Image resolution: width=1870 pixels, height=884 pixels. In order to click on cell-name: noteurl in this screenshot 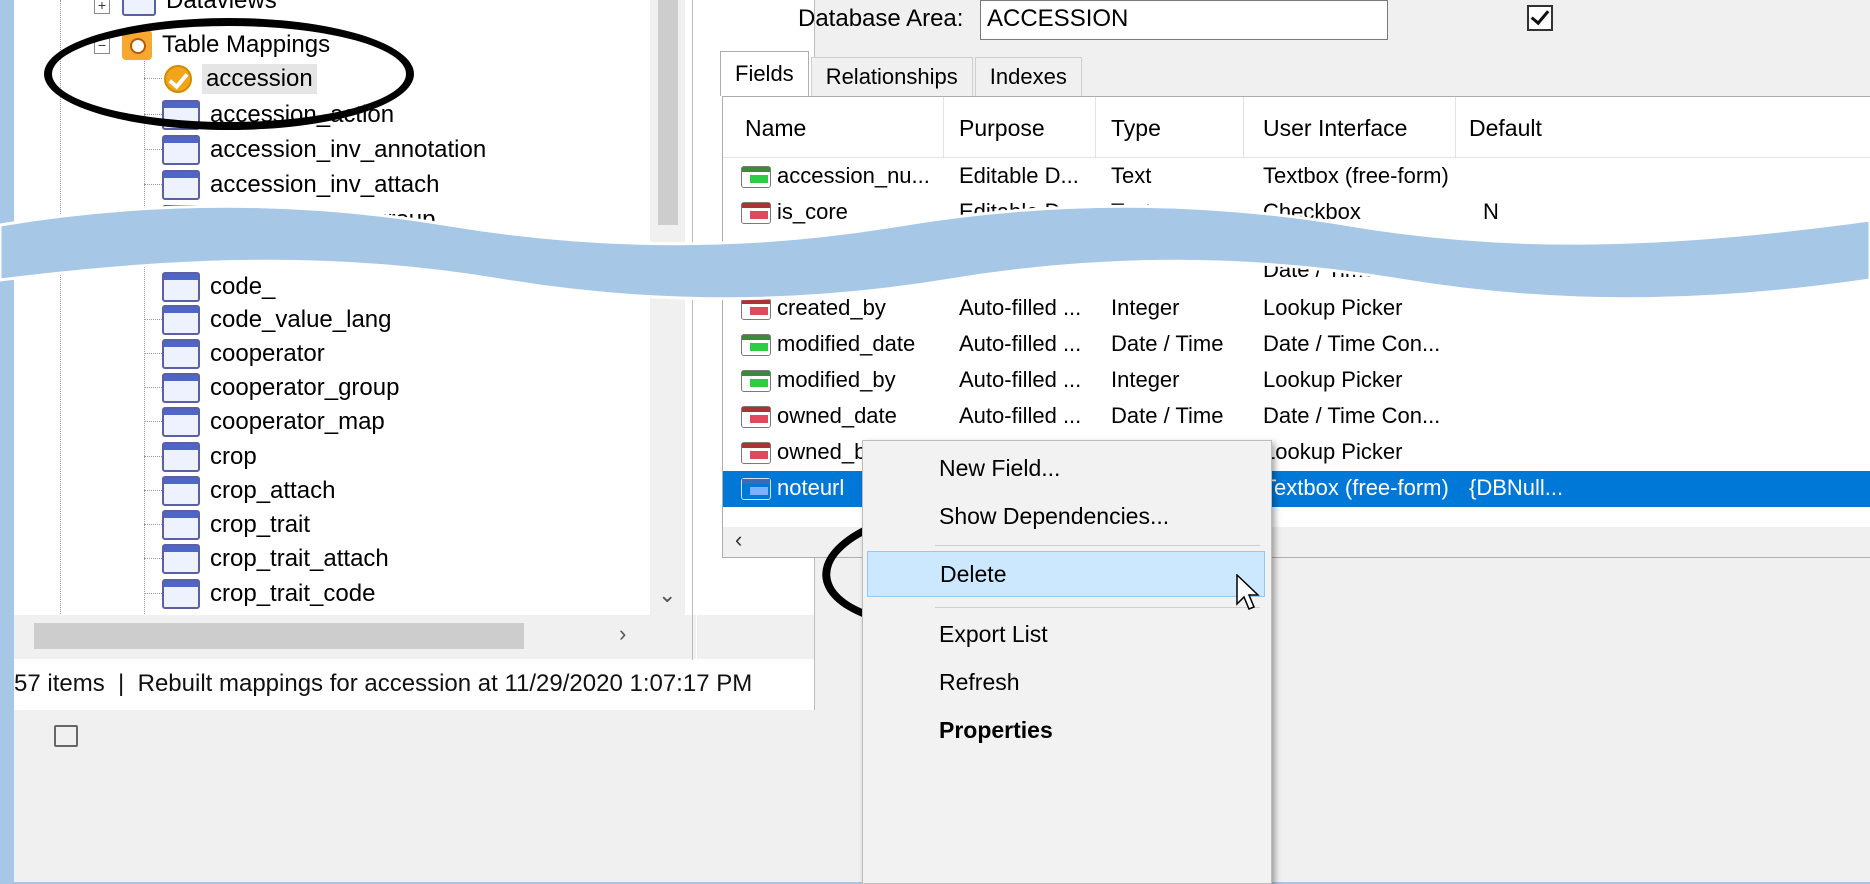, I will do `click(811, 487)`.